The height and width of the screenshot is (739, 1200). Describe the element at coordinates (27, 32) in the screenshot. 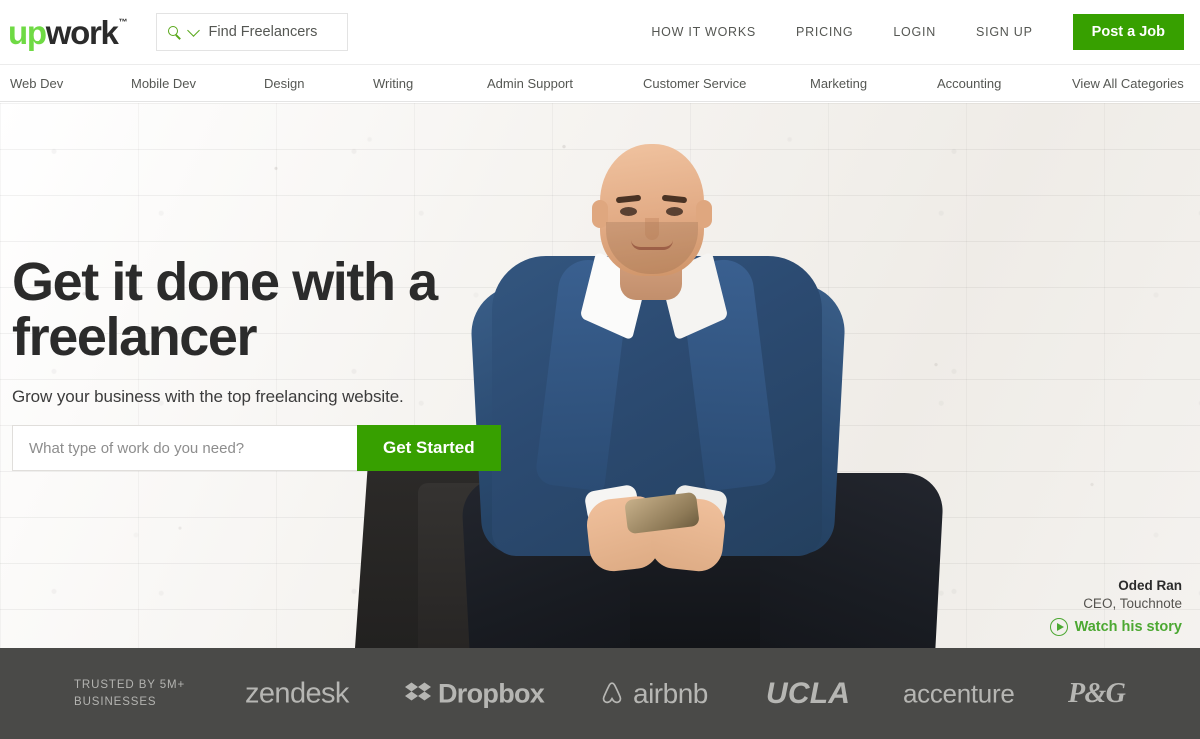

I see `logo-text-up: up` at that location.